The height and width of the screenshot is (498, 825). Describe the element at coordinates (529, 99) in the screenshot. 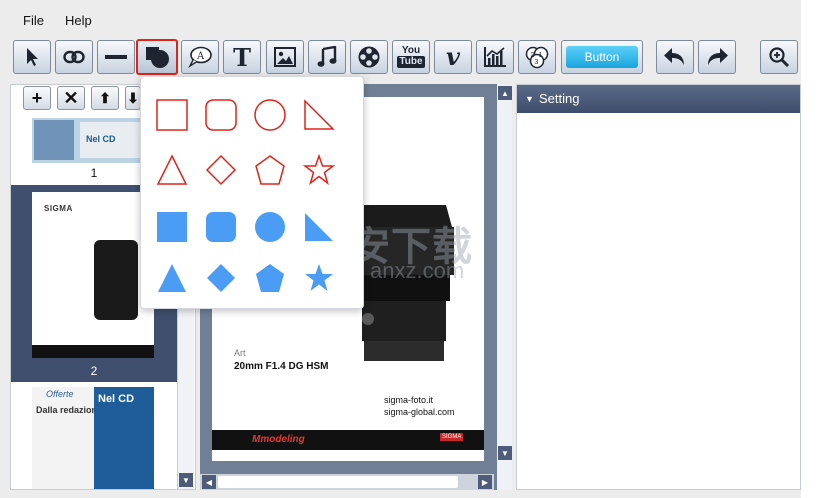

I see `collapse-caret-icon: ▼` at that location.